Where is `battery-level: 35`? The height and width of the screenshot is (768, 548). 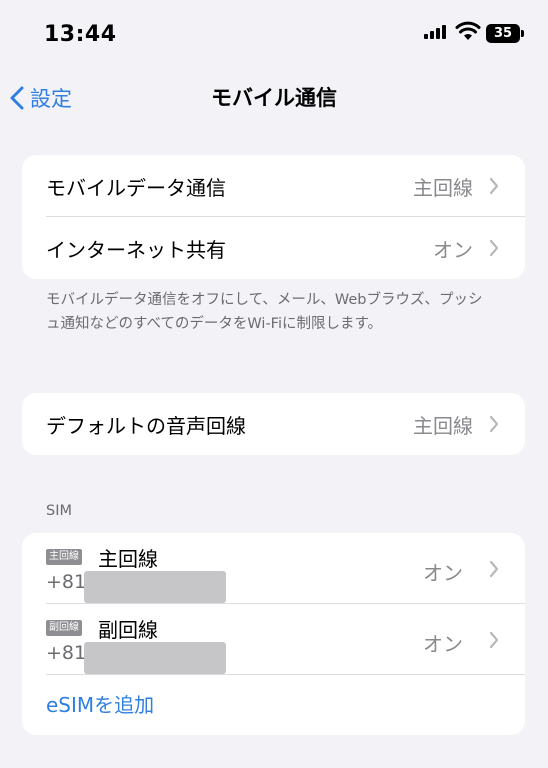 battery-level: 35 is located at coordinates (503, 33).